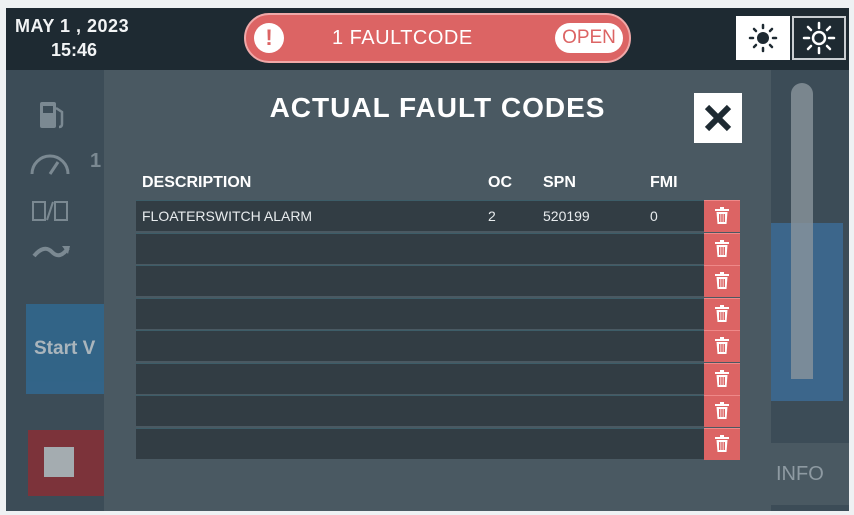  I want to click on sun-low-icon, so click(763, 38).